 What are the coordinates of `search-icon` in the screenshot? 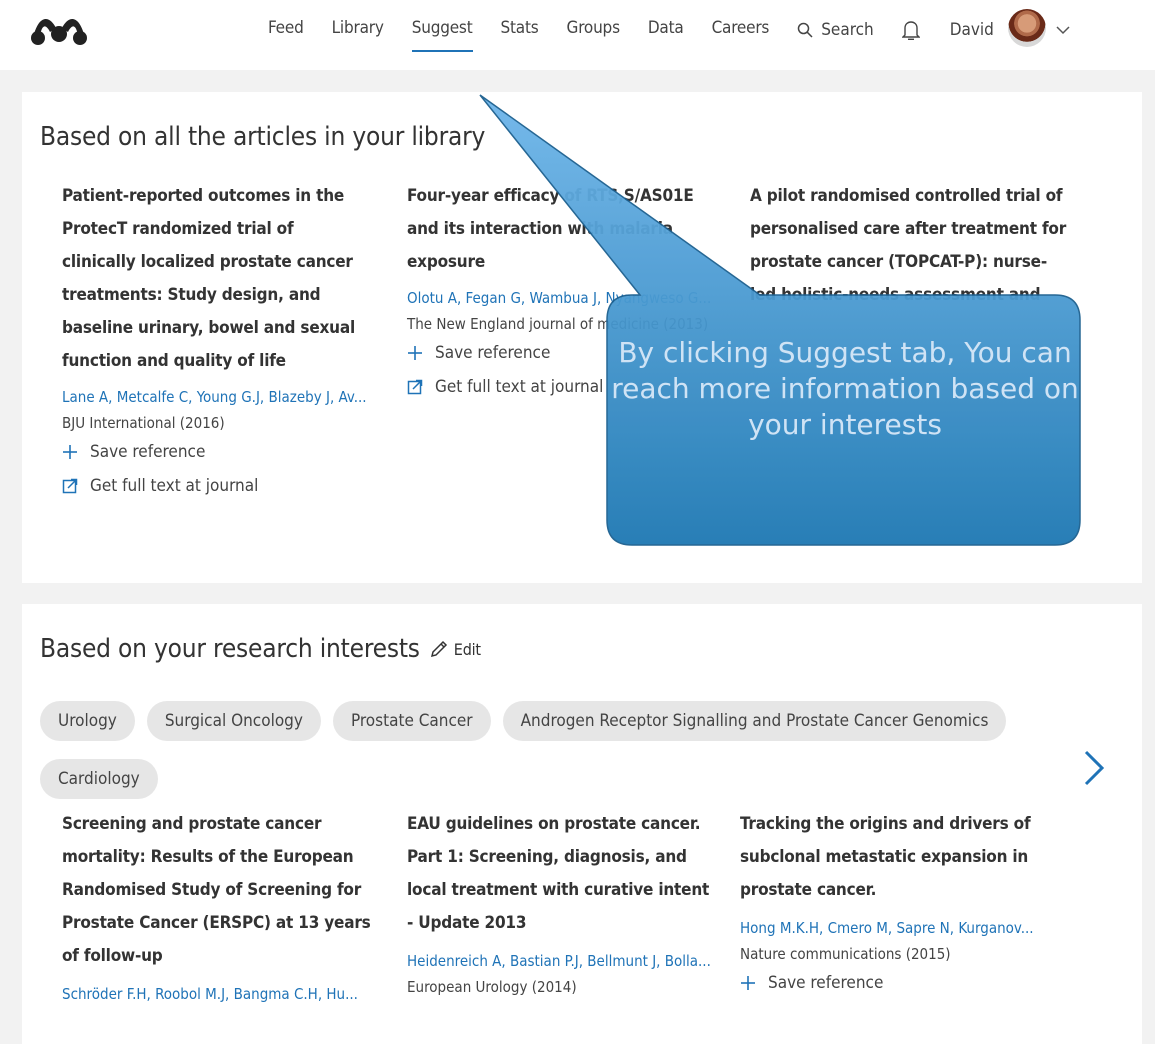 It's located at (805, 30).